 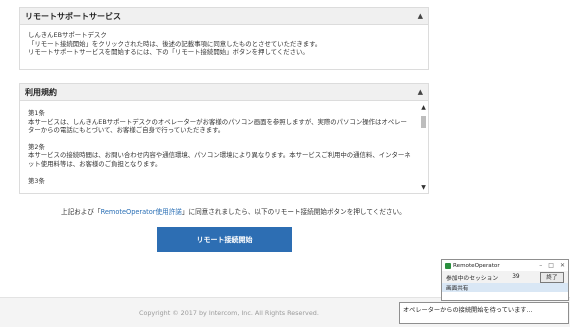 What do you see at coordinates (448, 265) in the screenshot?
I see `remote-operator-app-icon` at bounding box center [448, 265].